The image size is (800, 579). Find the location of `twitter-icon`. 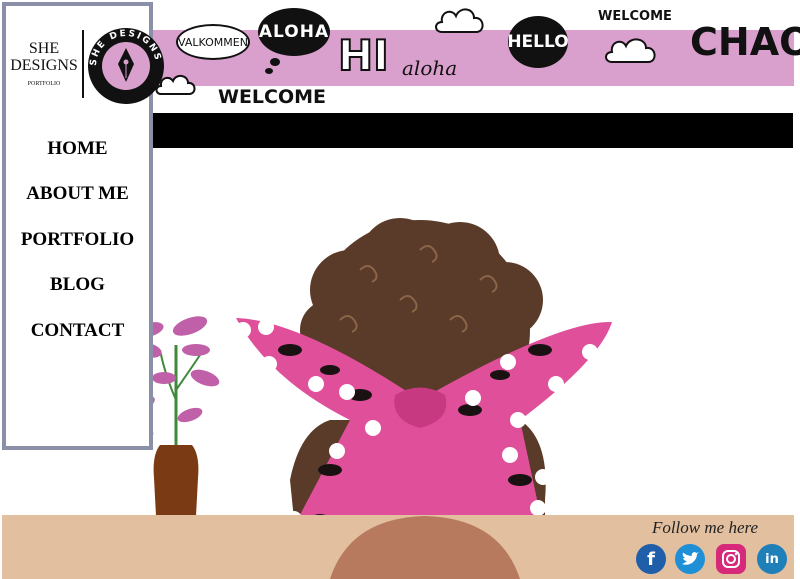

twitter-icon is located at coordinates (690, 559).